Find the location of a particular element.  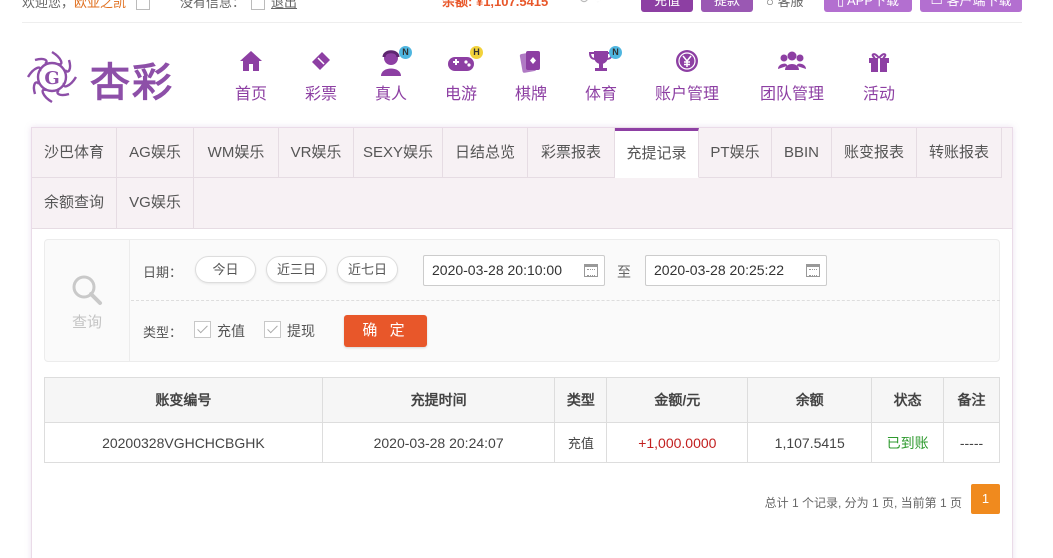

tab-bbin: BBIN is located at coordinates (802, 153).